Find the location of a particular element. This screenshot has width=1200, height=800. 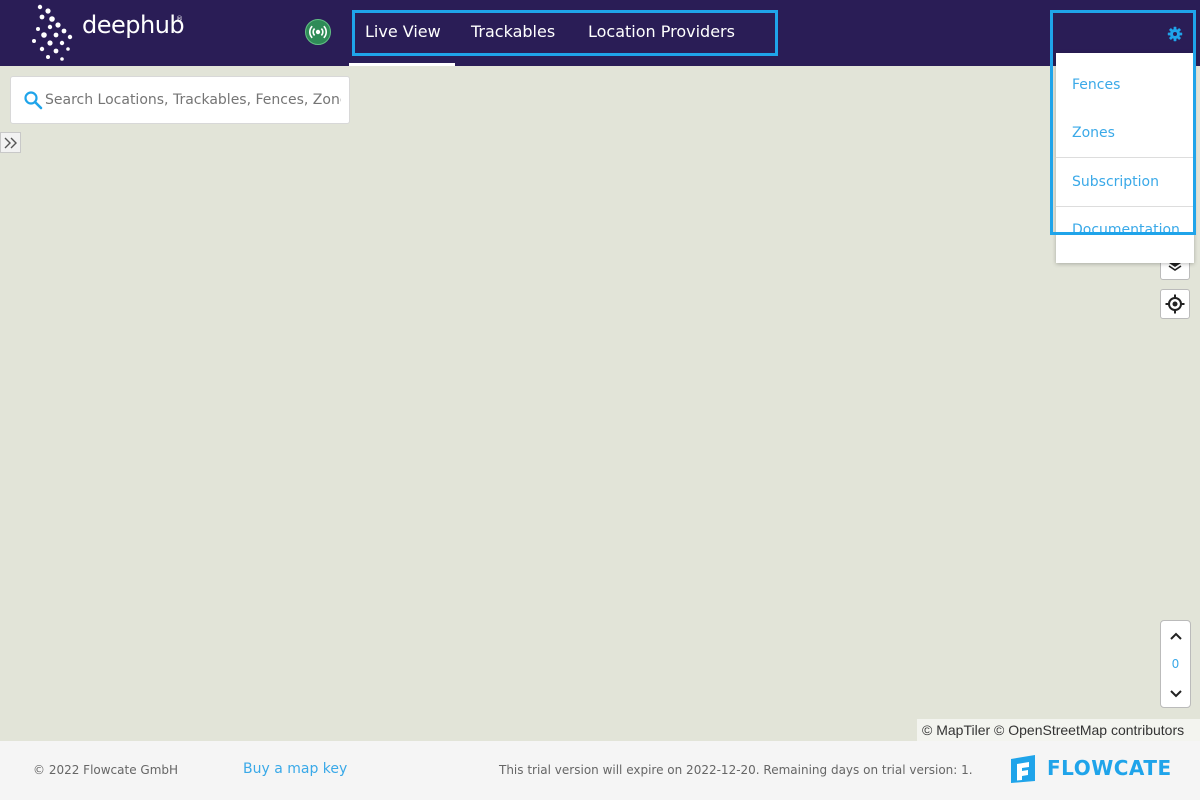

gear-icon is located at coordinates (1175, 34).